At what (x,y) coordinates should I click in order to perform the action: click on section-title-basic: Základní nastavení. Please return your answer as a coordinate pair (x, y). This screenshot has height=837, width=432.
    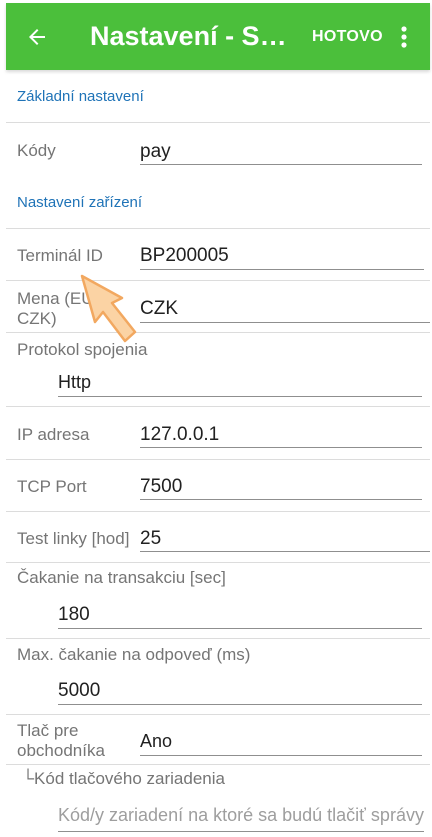
    Looking at the image, I should click on (80, 96).